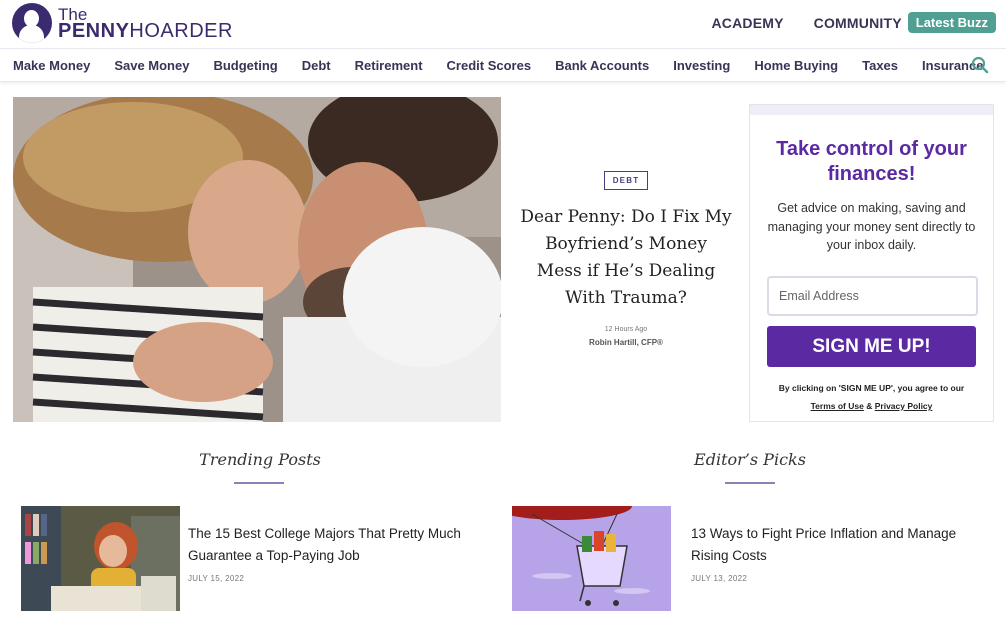 The width and height of the screenshot is (1006, 620). What do you see at coordinates (904, 406) in the screenshot?
I see `privacy-policy-link: Privacy Policy` at bounding box center [904, 406].